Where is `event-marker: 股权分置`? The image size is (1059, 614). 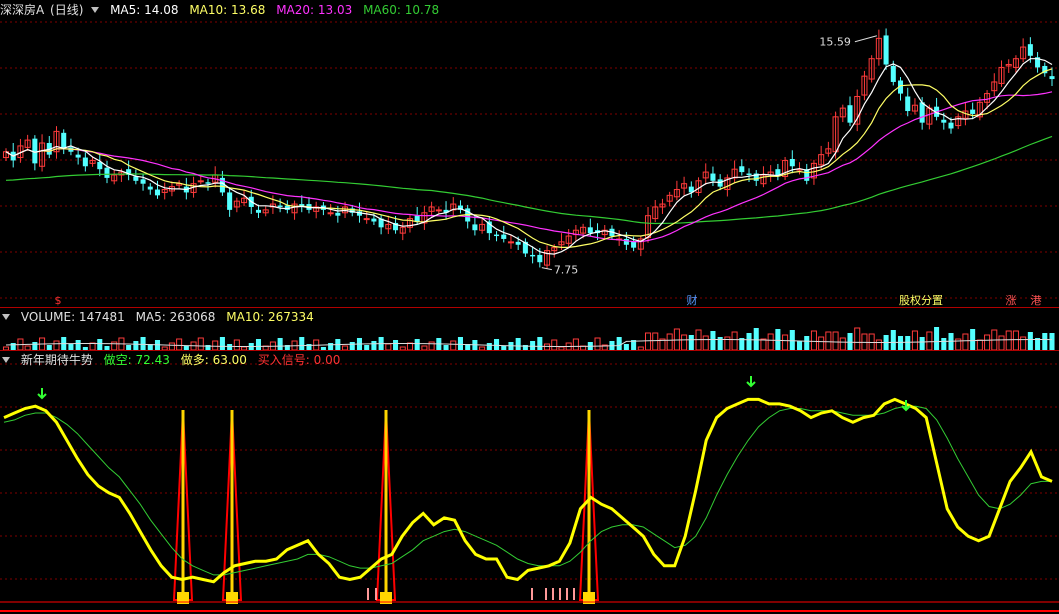 event-marker: 股权分置 is located at coordinates (921, 300).